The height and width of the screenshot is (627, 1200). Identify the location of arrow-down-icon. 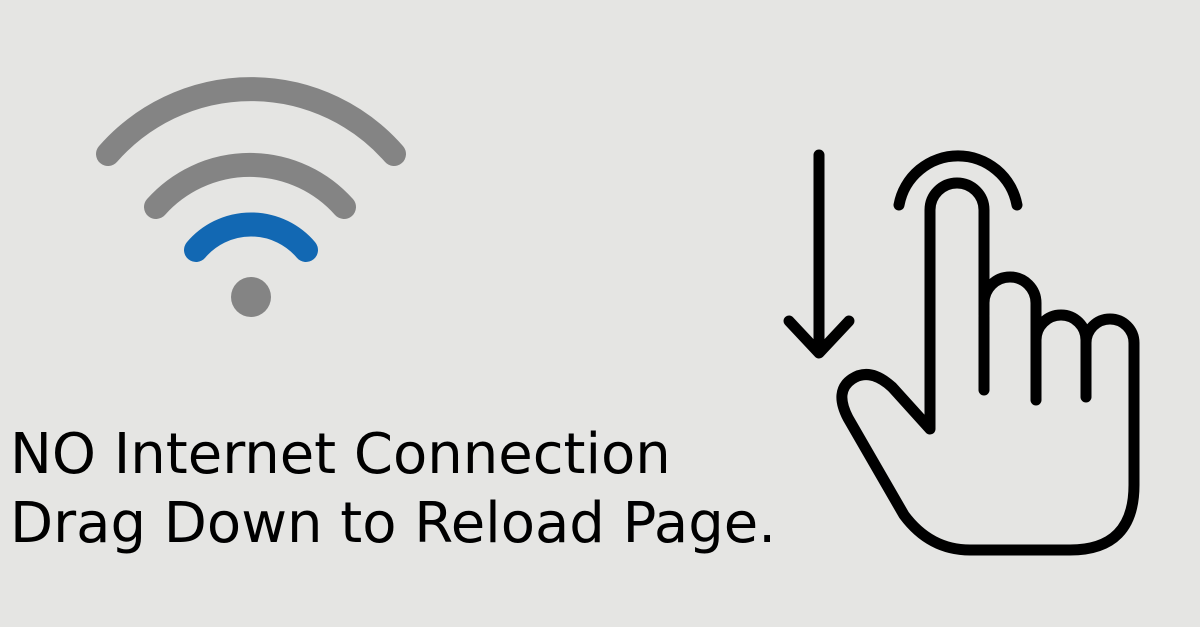
(819, 254).